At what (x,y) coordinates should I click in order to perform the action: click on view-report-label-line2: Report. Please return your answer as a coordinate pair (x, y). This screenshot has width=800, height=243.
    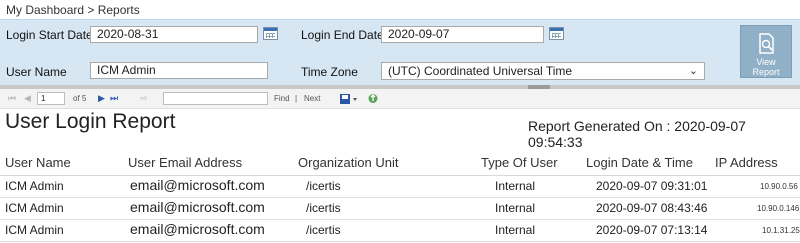
    Looking at the image, I should click on (766, 72).